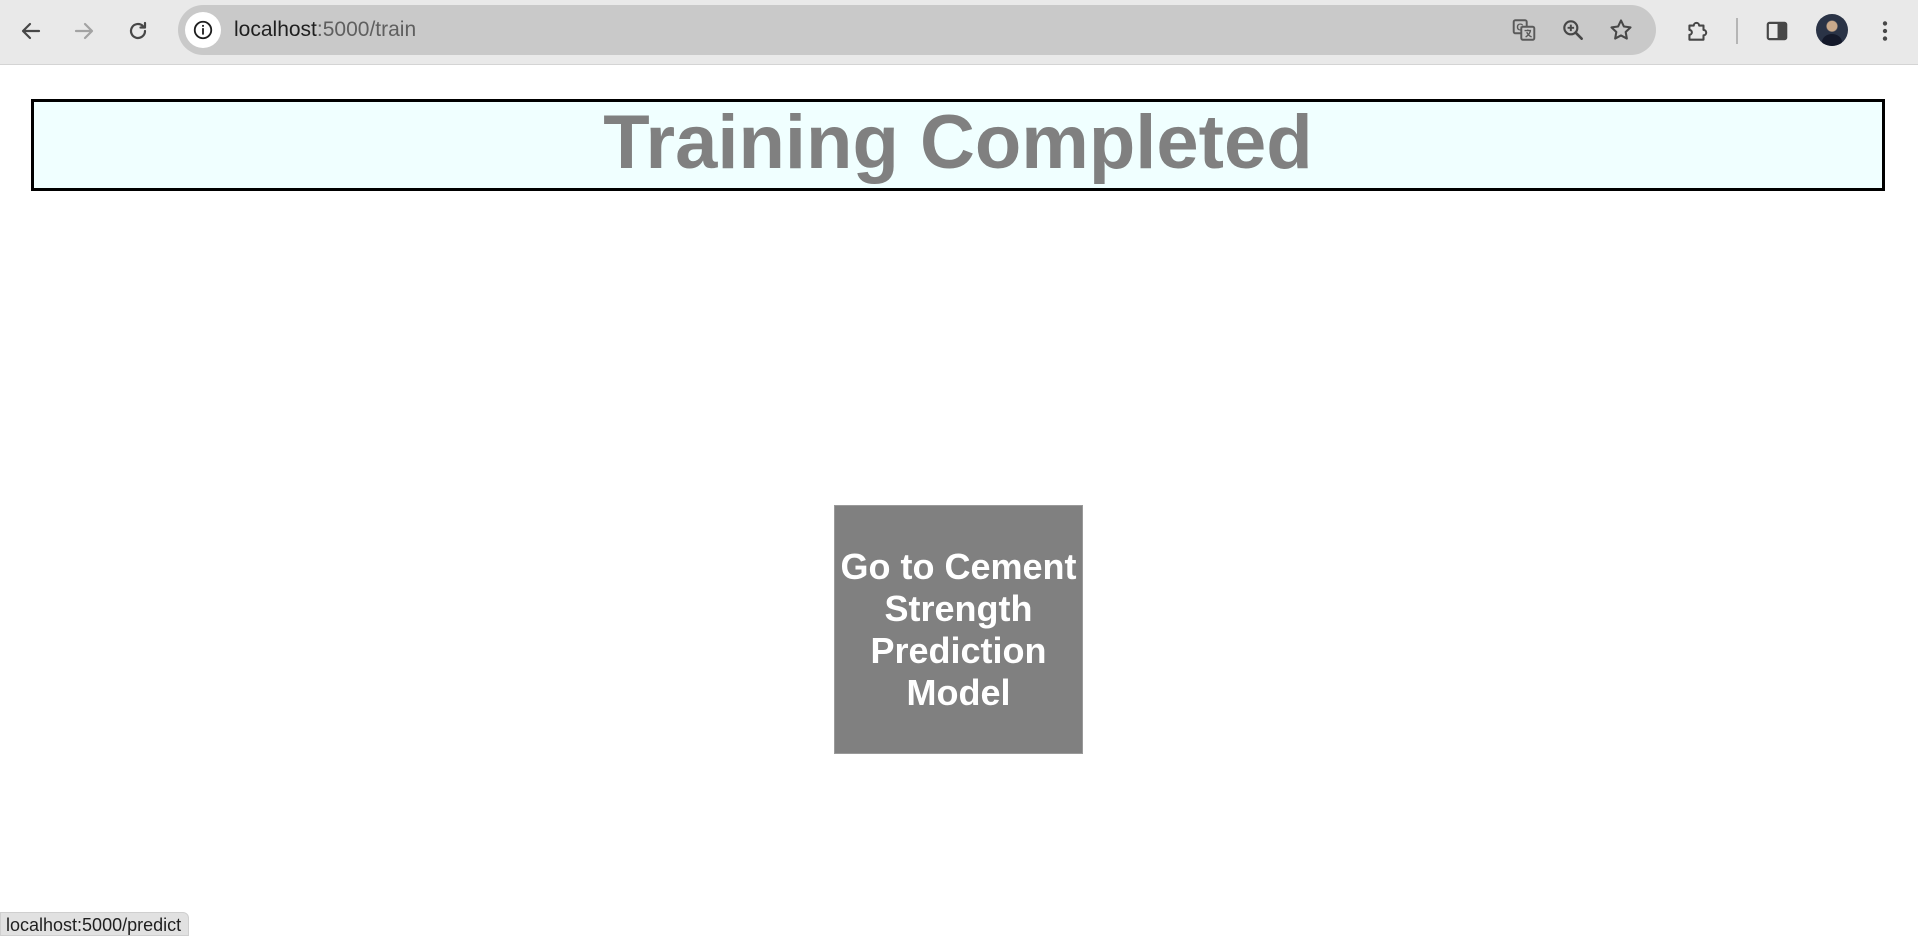 The image size is (1918, 937). I want to click on go-to-prediction-button: Go to Cement Strength Prediction Model, so click(958, 629).